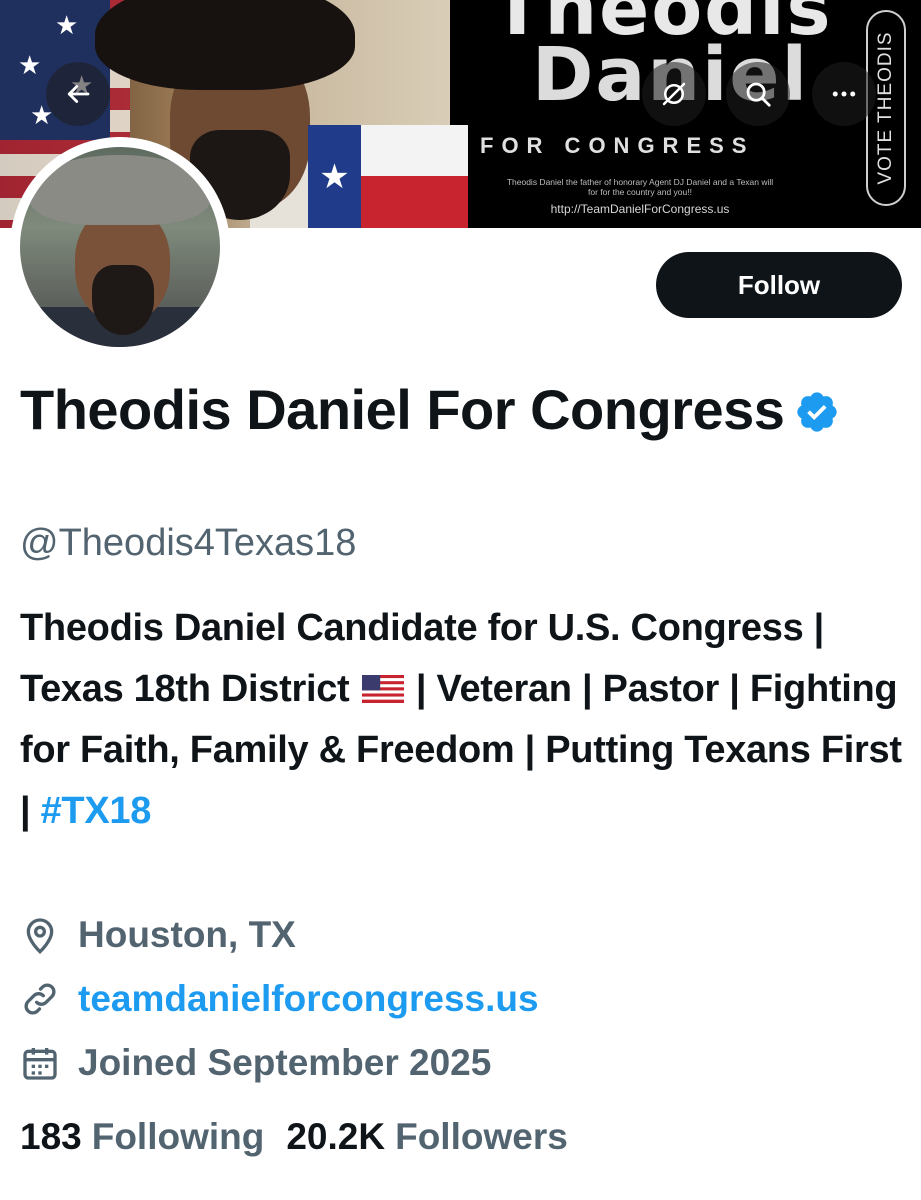  I want to click on search-icon, so click(758, 94).